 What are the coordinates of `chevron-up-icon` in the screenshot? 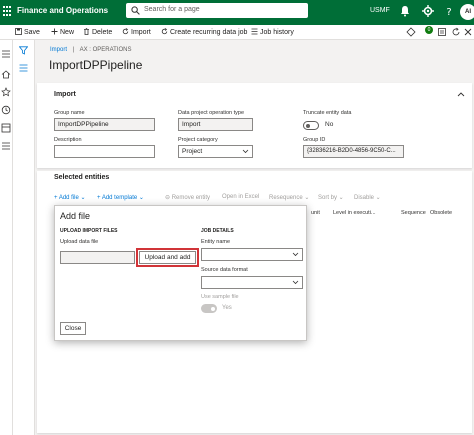 It's located at (461, 94).